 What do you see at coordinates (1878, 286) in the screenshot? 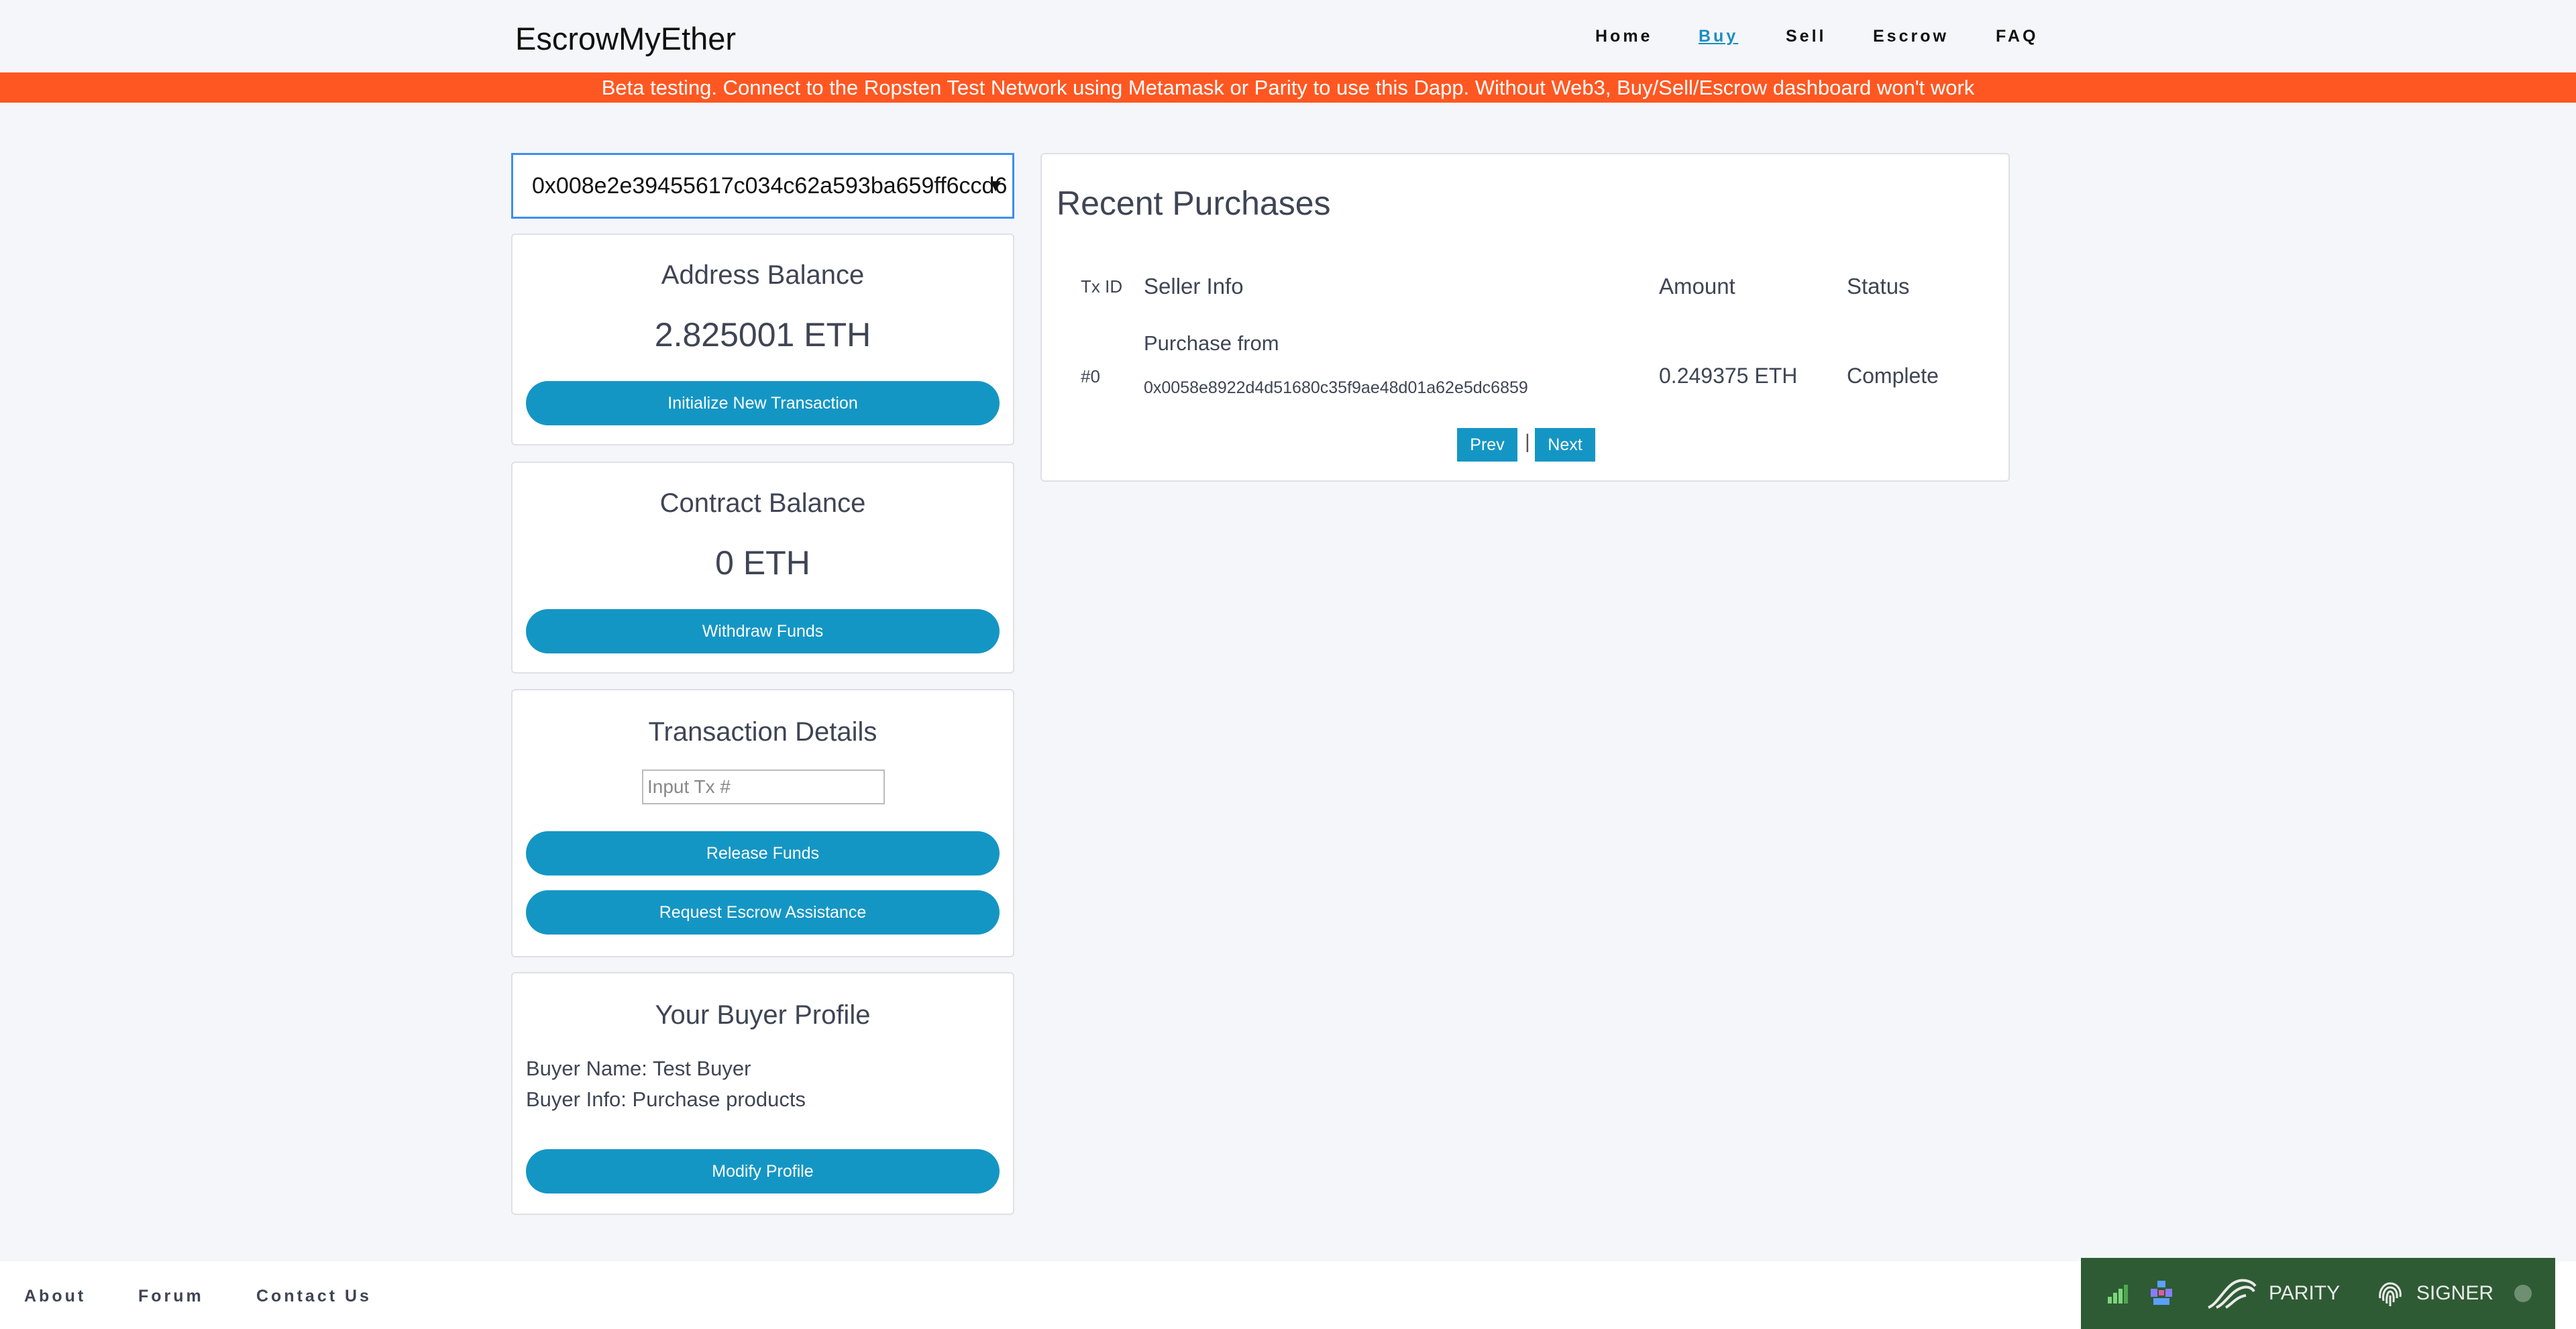
I see `column-header-status: Status` at bounding box center [1878, 286].